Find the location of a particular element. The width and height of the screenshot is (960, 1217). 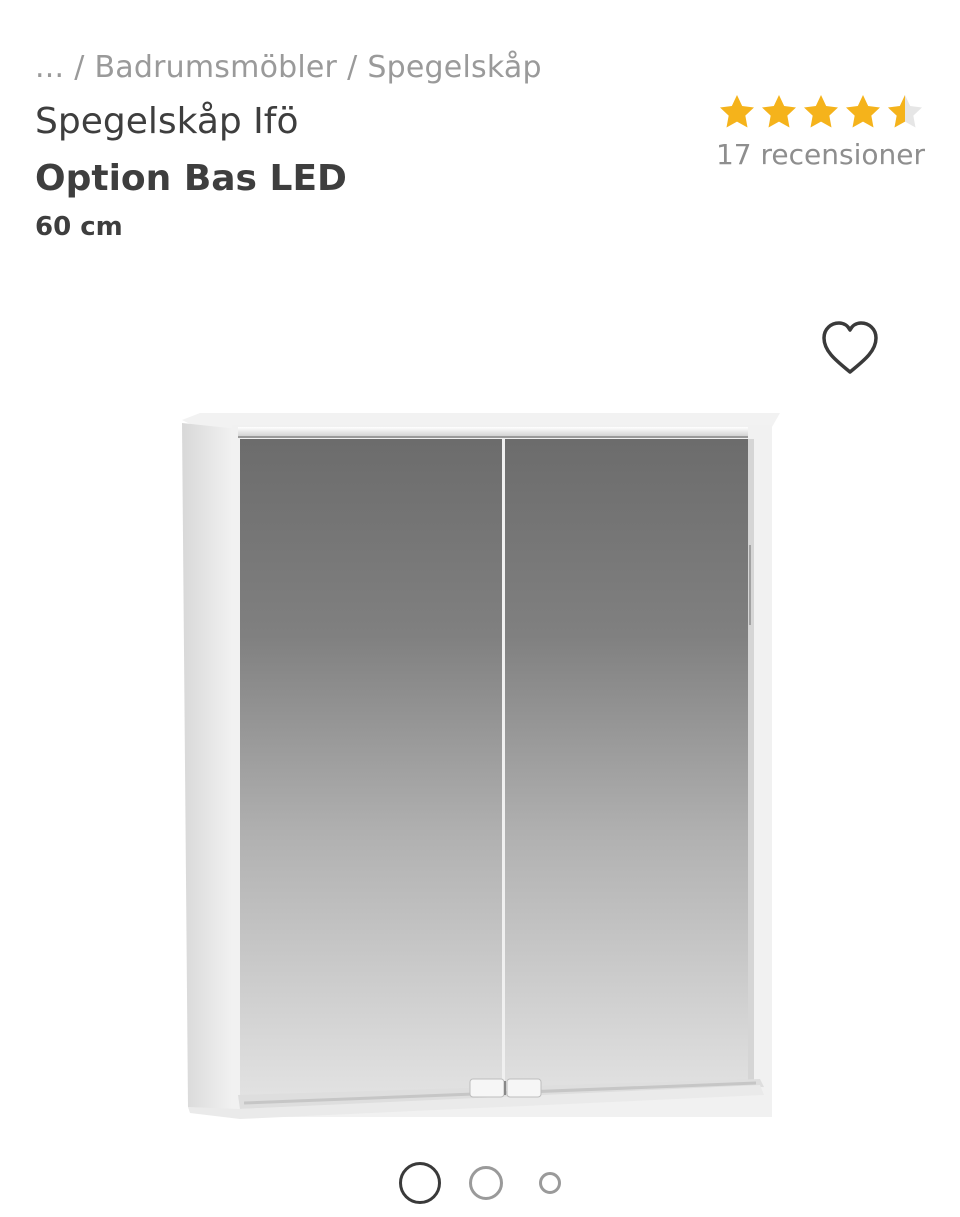

heart-outline-icon is located at coordinates (850, 347).